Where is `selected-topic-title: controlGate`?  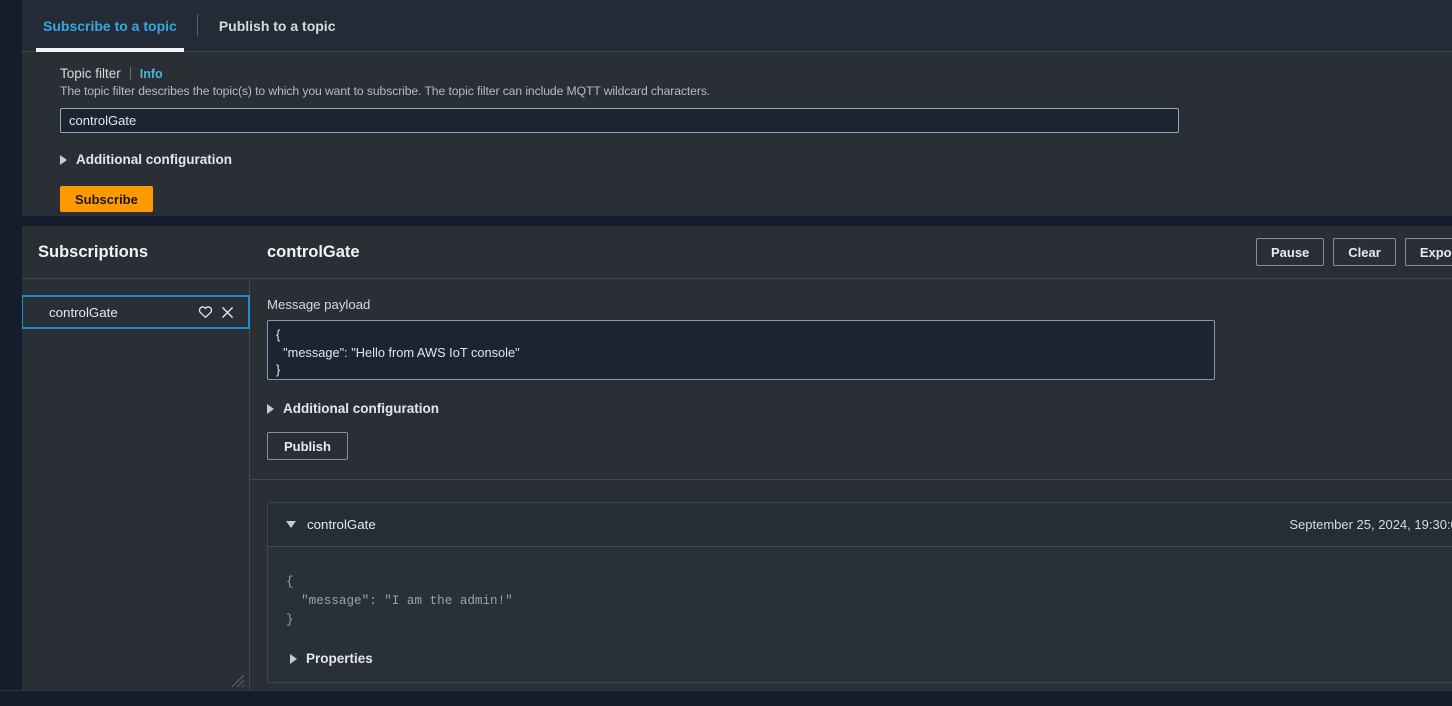 selected-topic-title: controlGate is located at coordinates (313, 251).